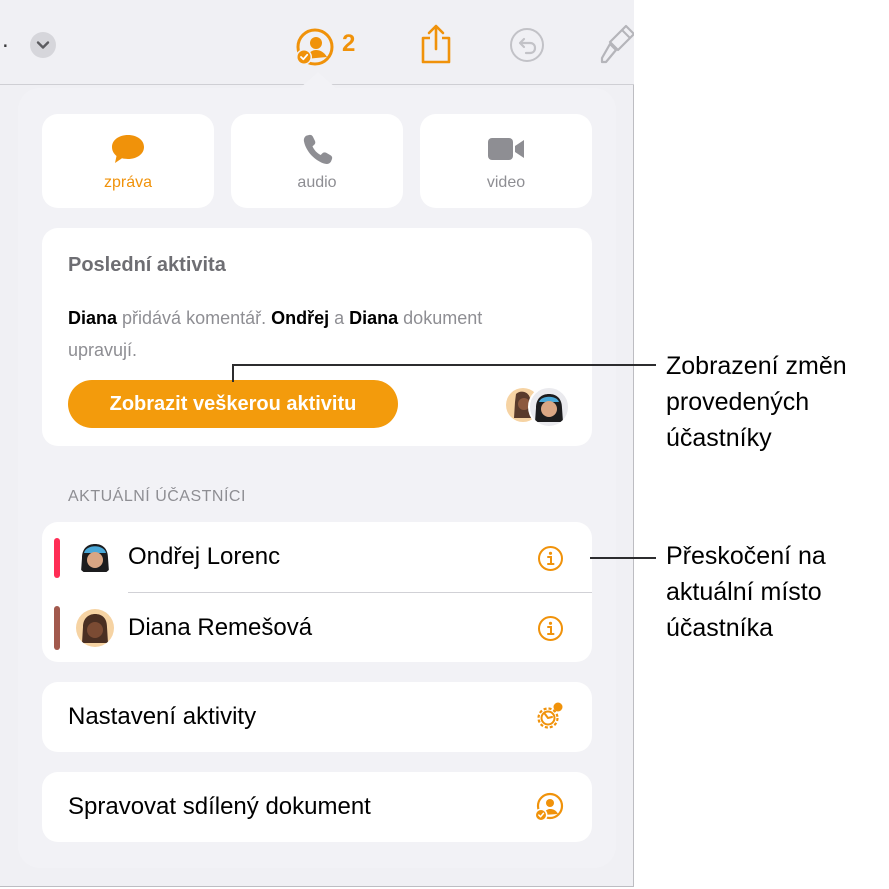 The width and height of the screenshot is (889, 889). What do you see at coordinates (157, 496) in the screenshot?
I see `participants-header: AKTUÁLNÍ ÚČASTNÍCI` at bounding box center [157, 496].